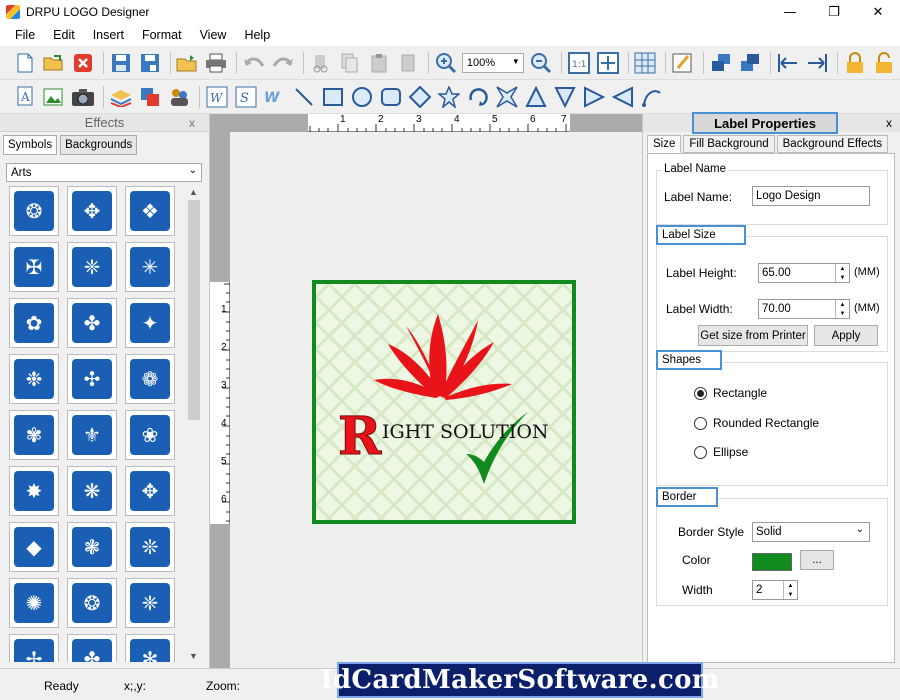  What do you see at coordinates (193, 192) in the screenshot?
I see `scroll-up-icon: ▲` at bounding box center [193, 192].